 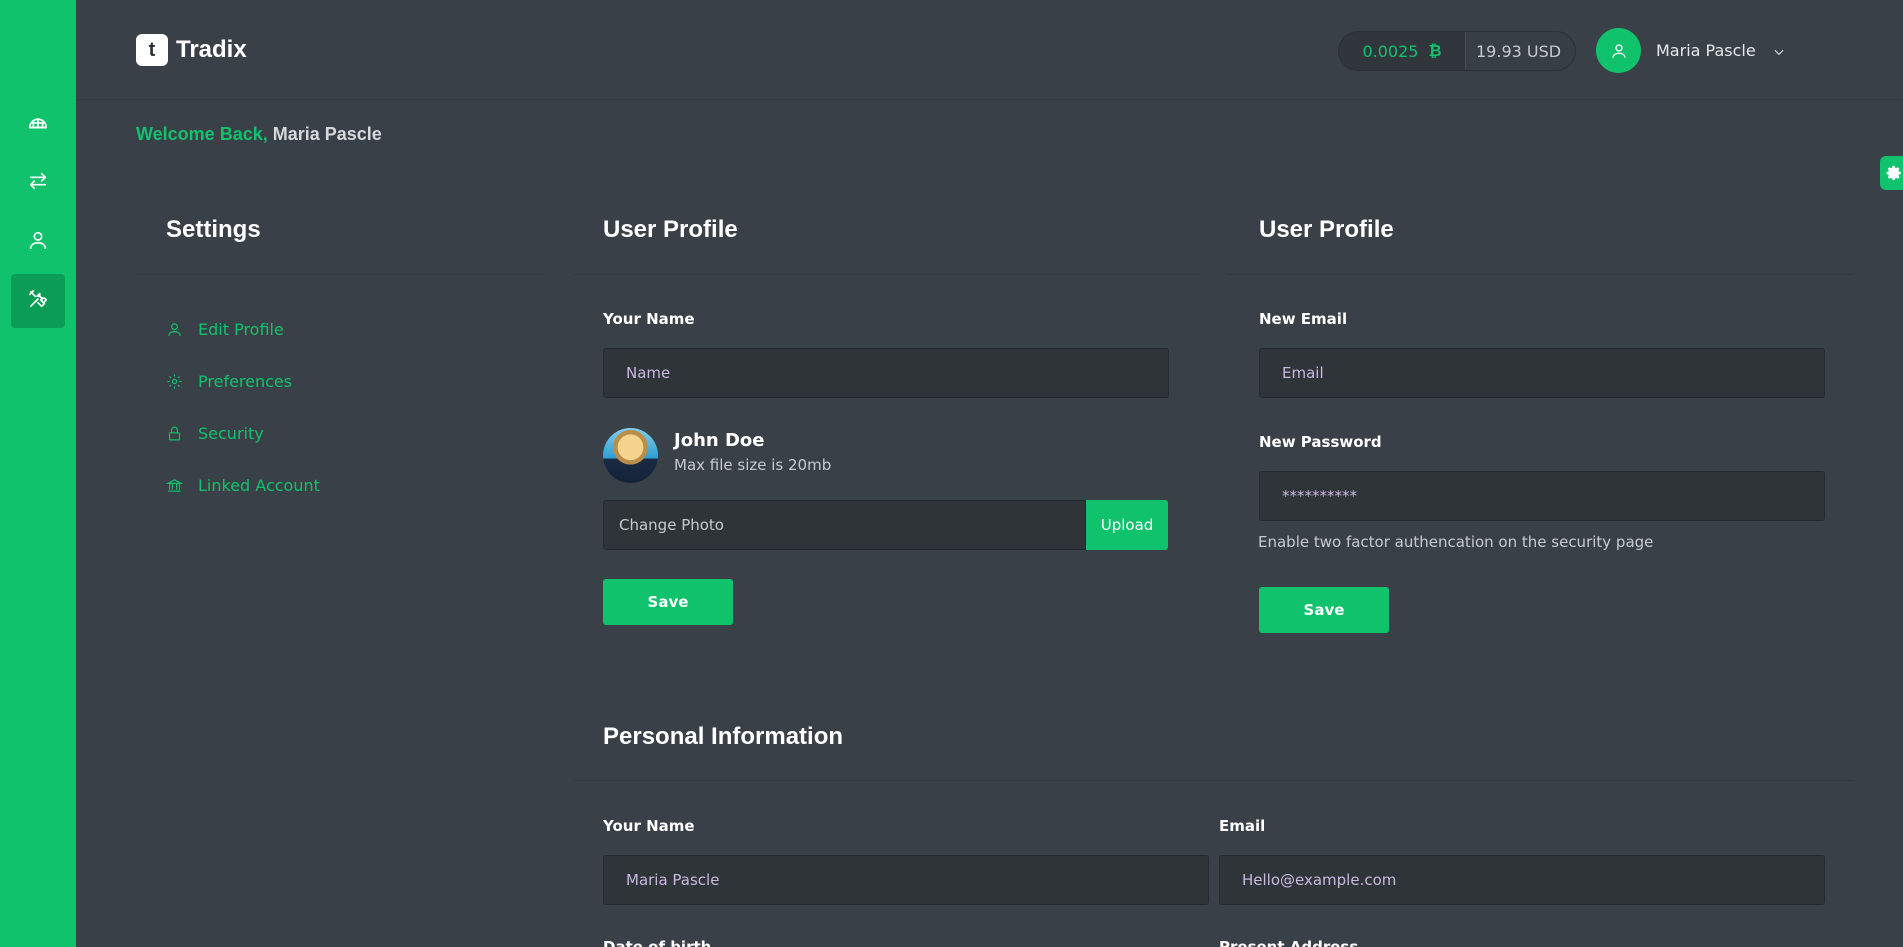 What do you see at coordinates (906, 880) in the screenshot?
I see `personal-name-input` at bounding box center [906, 880].